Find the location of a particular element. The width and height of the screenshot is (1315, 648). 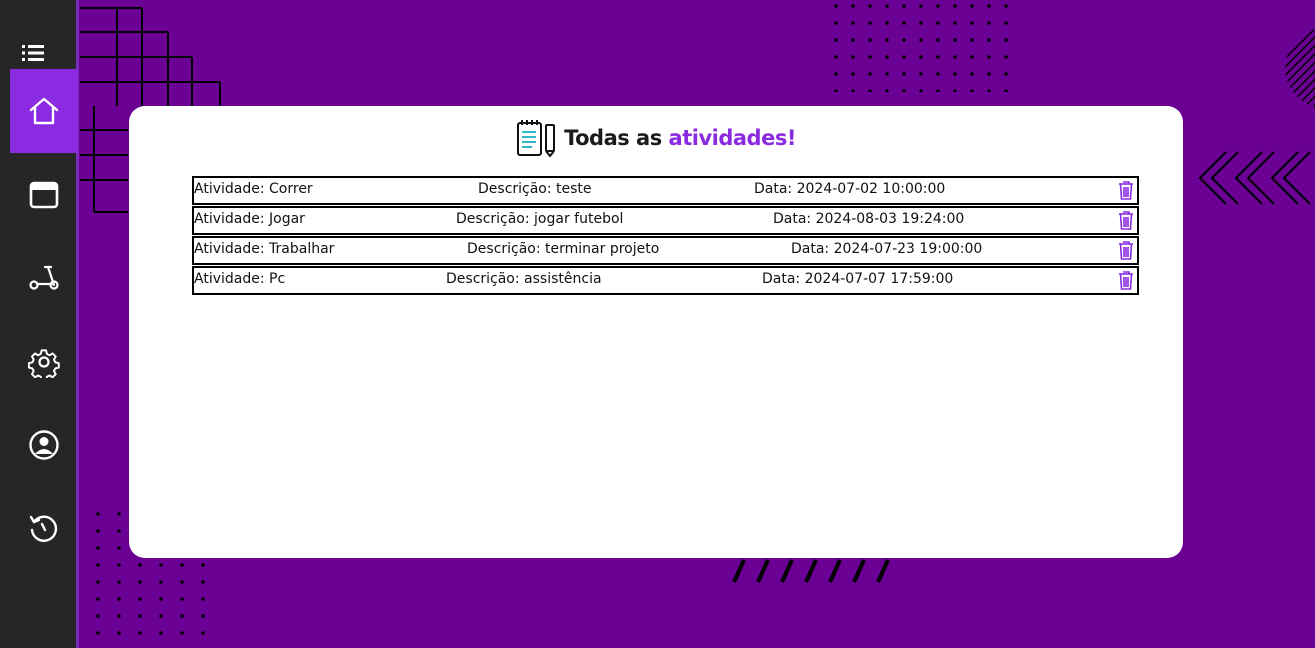

scooter-icon is located at coordinates (44, 277).